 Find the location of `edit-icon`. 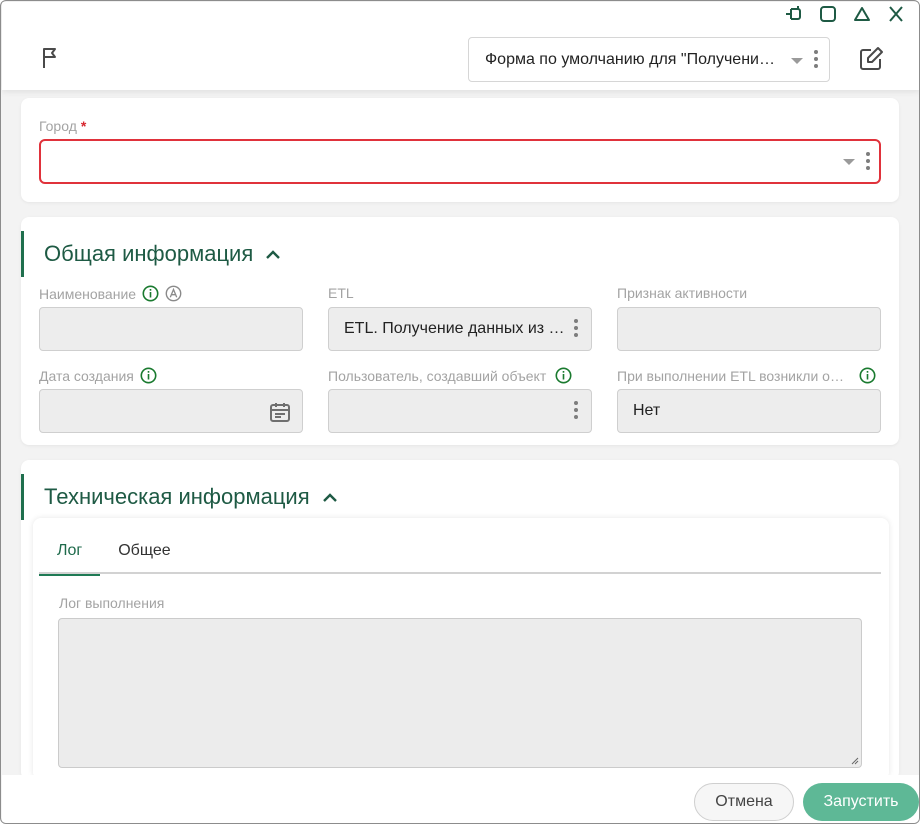

edit-icon is located at coordinates (871, 58).